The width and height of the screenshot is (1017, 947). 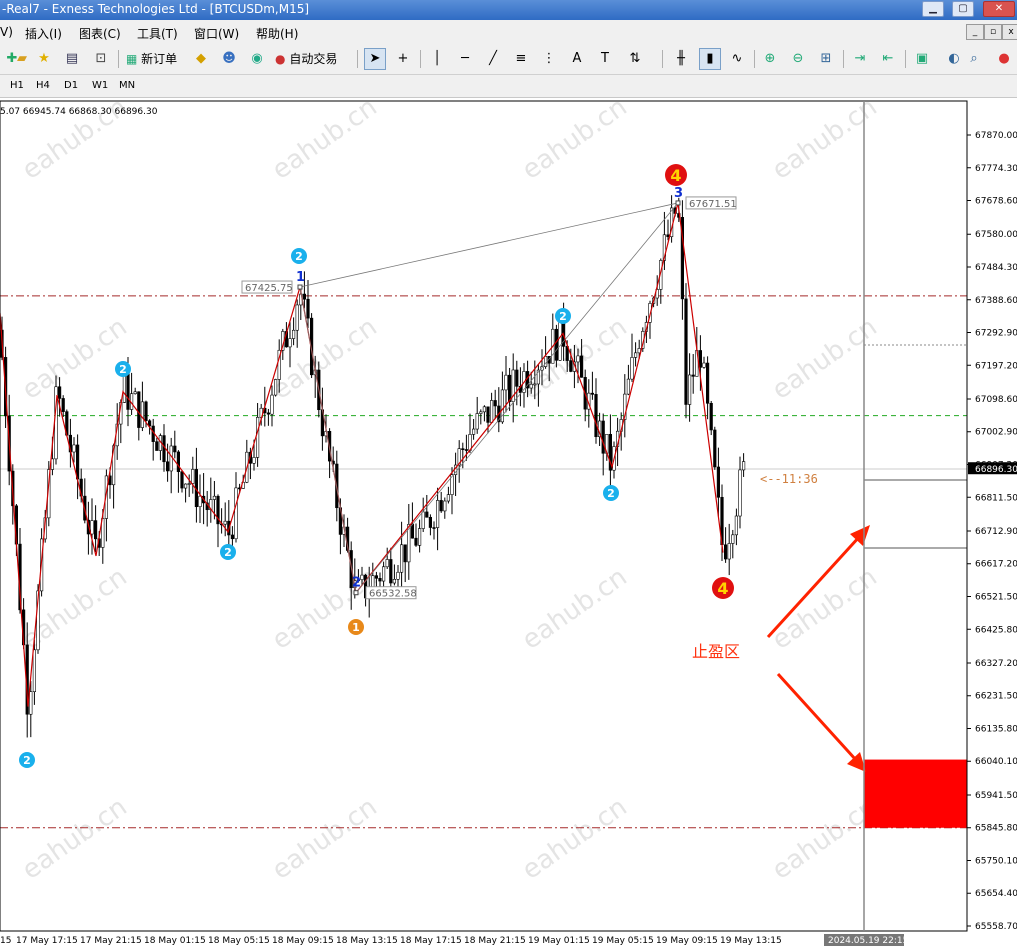 I want to click on auto-trade-button: ● 自动交易, so click(x=306, y=59).